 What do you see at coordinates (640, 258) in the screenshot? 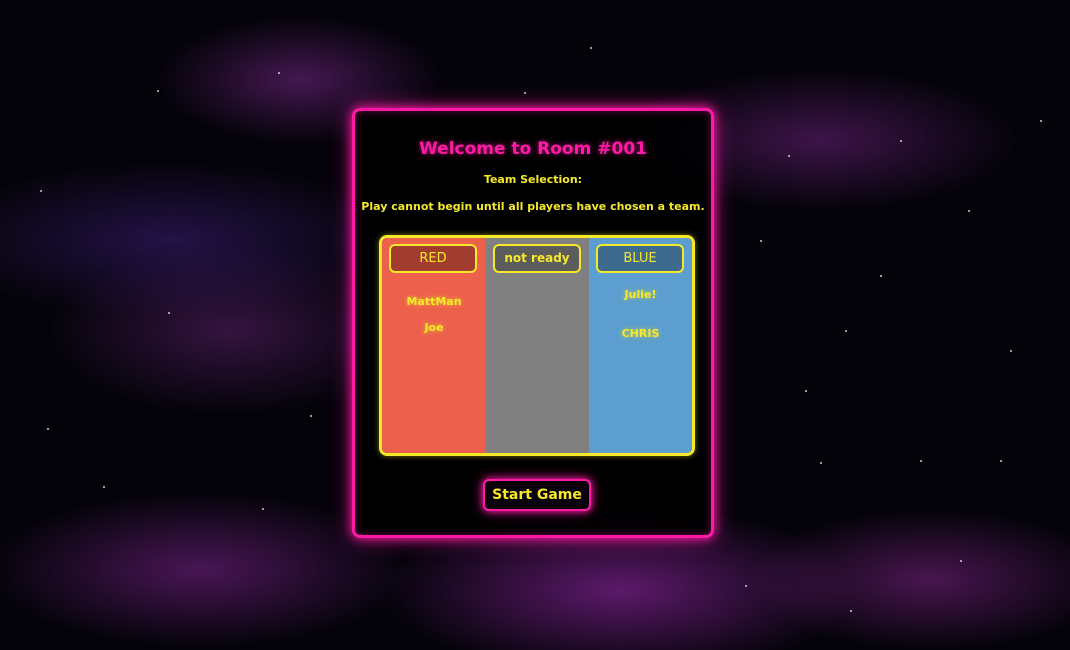
I see `join-blue-team-button: BLUE` at bounding box center [640, 258].